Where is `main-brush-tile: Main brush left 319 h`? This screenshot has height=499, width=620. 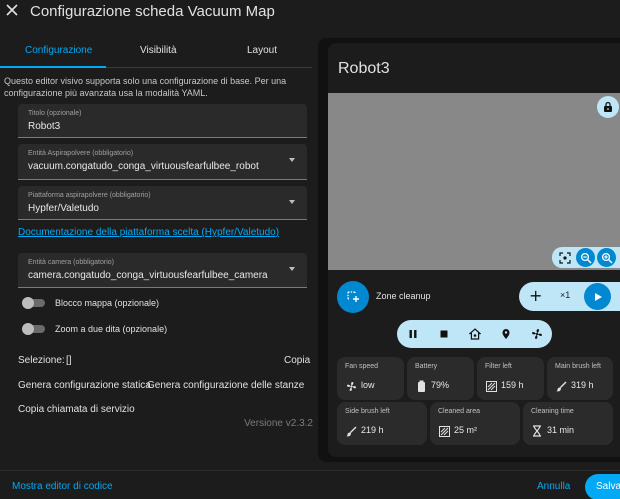
main-brush-tile: Main brush left 319 h is located at coordinates (580, 378).